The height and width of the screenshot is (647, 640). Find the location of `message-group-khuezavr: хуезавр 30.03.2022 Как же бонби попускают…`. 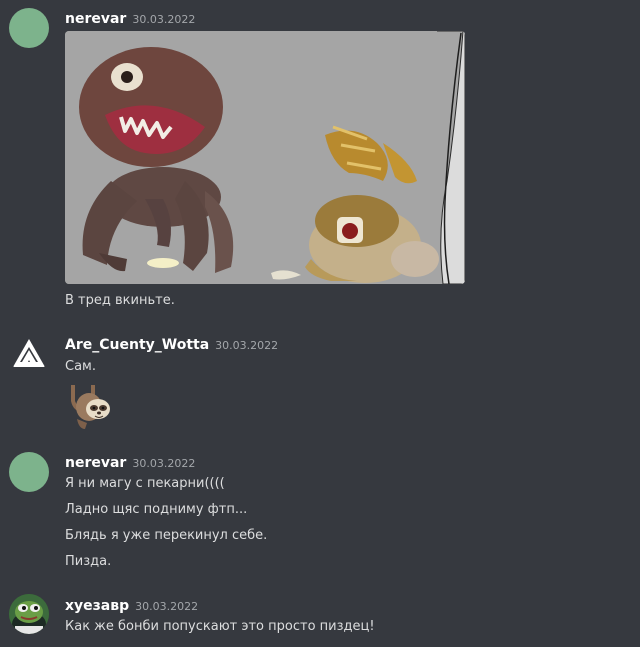

message-group-khuezavr: хуезавр 30.03.2022 Как же бонби попускают… is located at coordinates (320, 616).